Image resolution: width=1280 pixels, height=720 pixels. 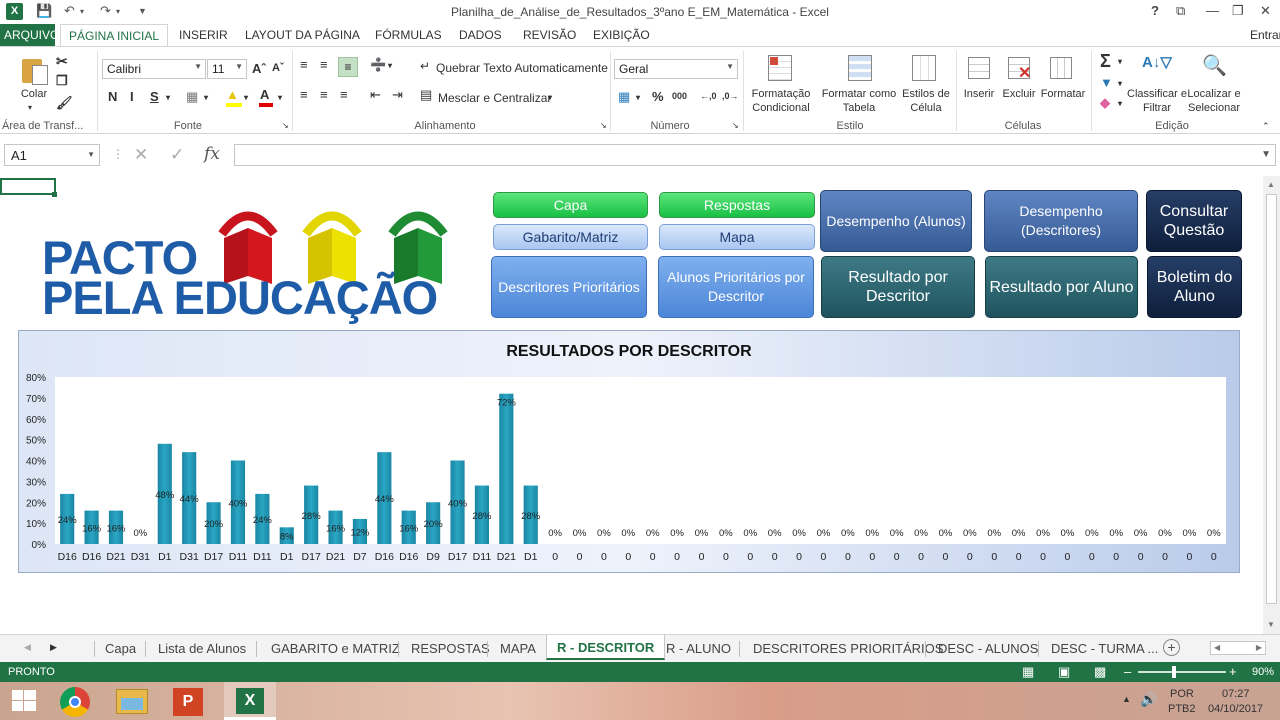 What do you see at coordinates (304, 94) in the screenshot?
I see `align-left-icon: ≡` at bounding box center [304, 94].